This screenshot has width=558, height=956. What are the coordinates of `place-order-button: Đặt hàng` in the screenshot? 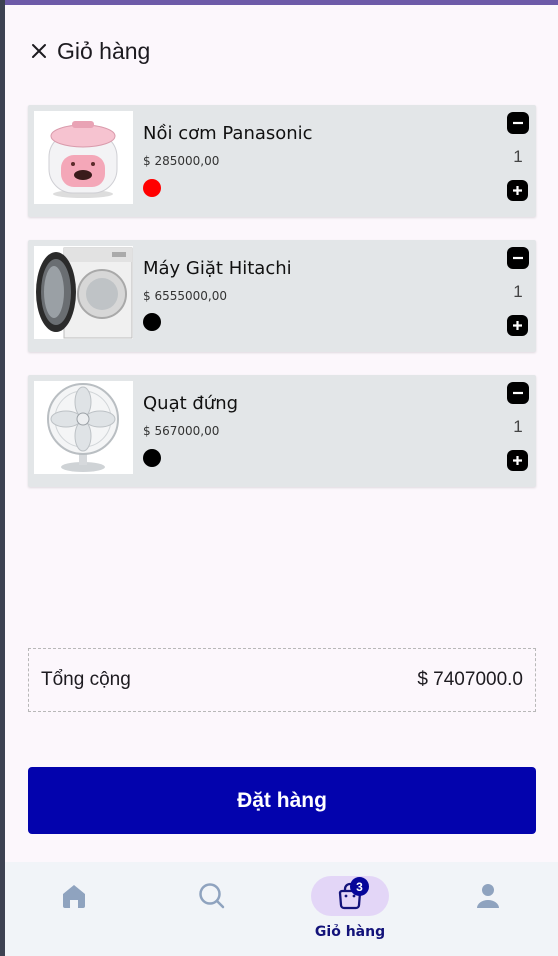 It's located at (282, 800).